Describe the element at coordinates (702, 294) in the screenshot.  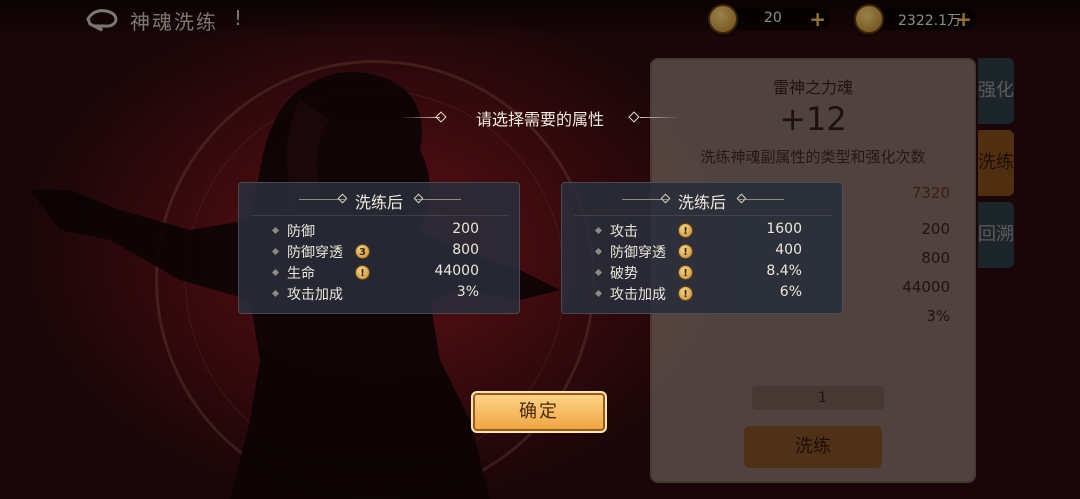
I see `stat-row: 攻击加成 ! 6%` at that location.